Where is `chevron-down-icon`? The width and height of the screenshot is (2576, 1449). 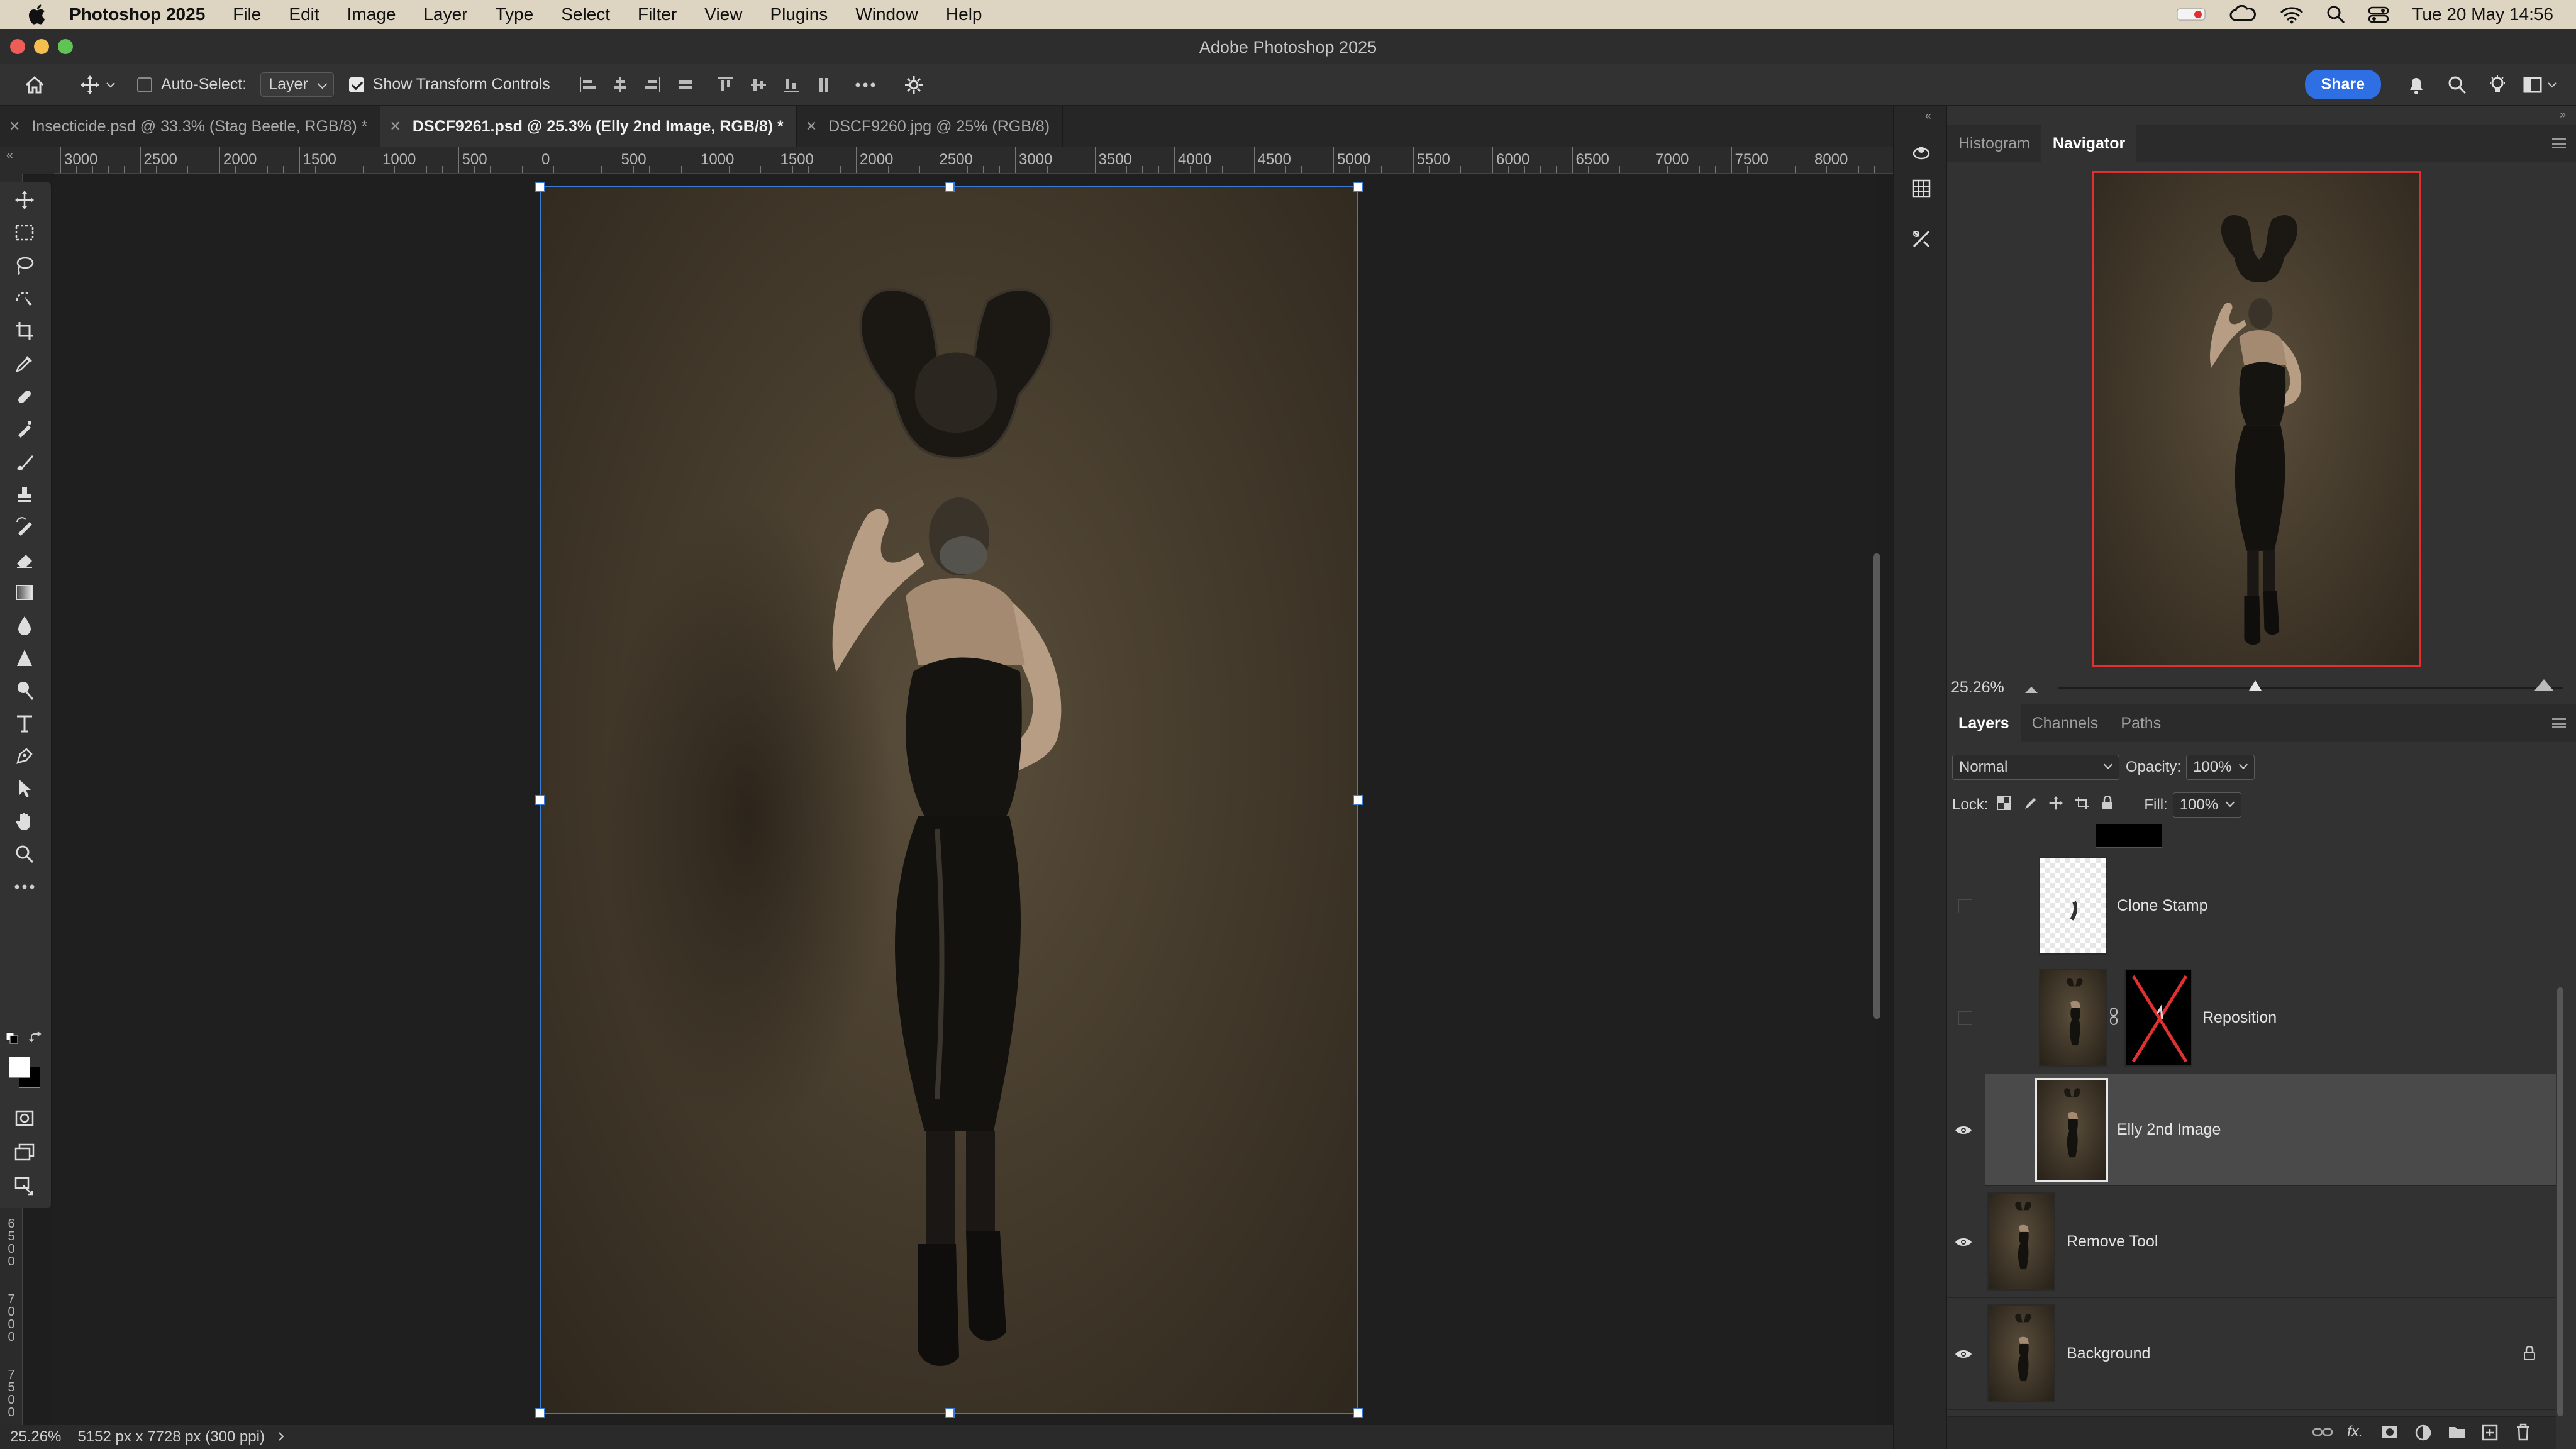 chevron-down-icon is located at coordinates (111, 85).